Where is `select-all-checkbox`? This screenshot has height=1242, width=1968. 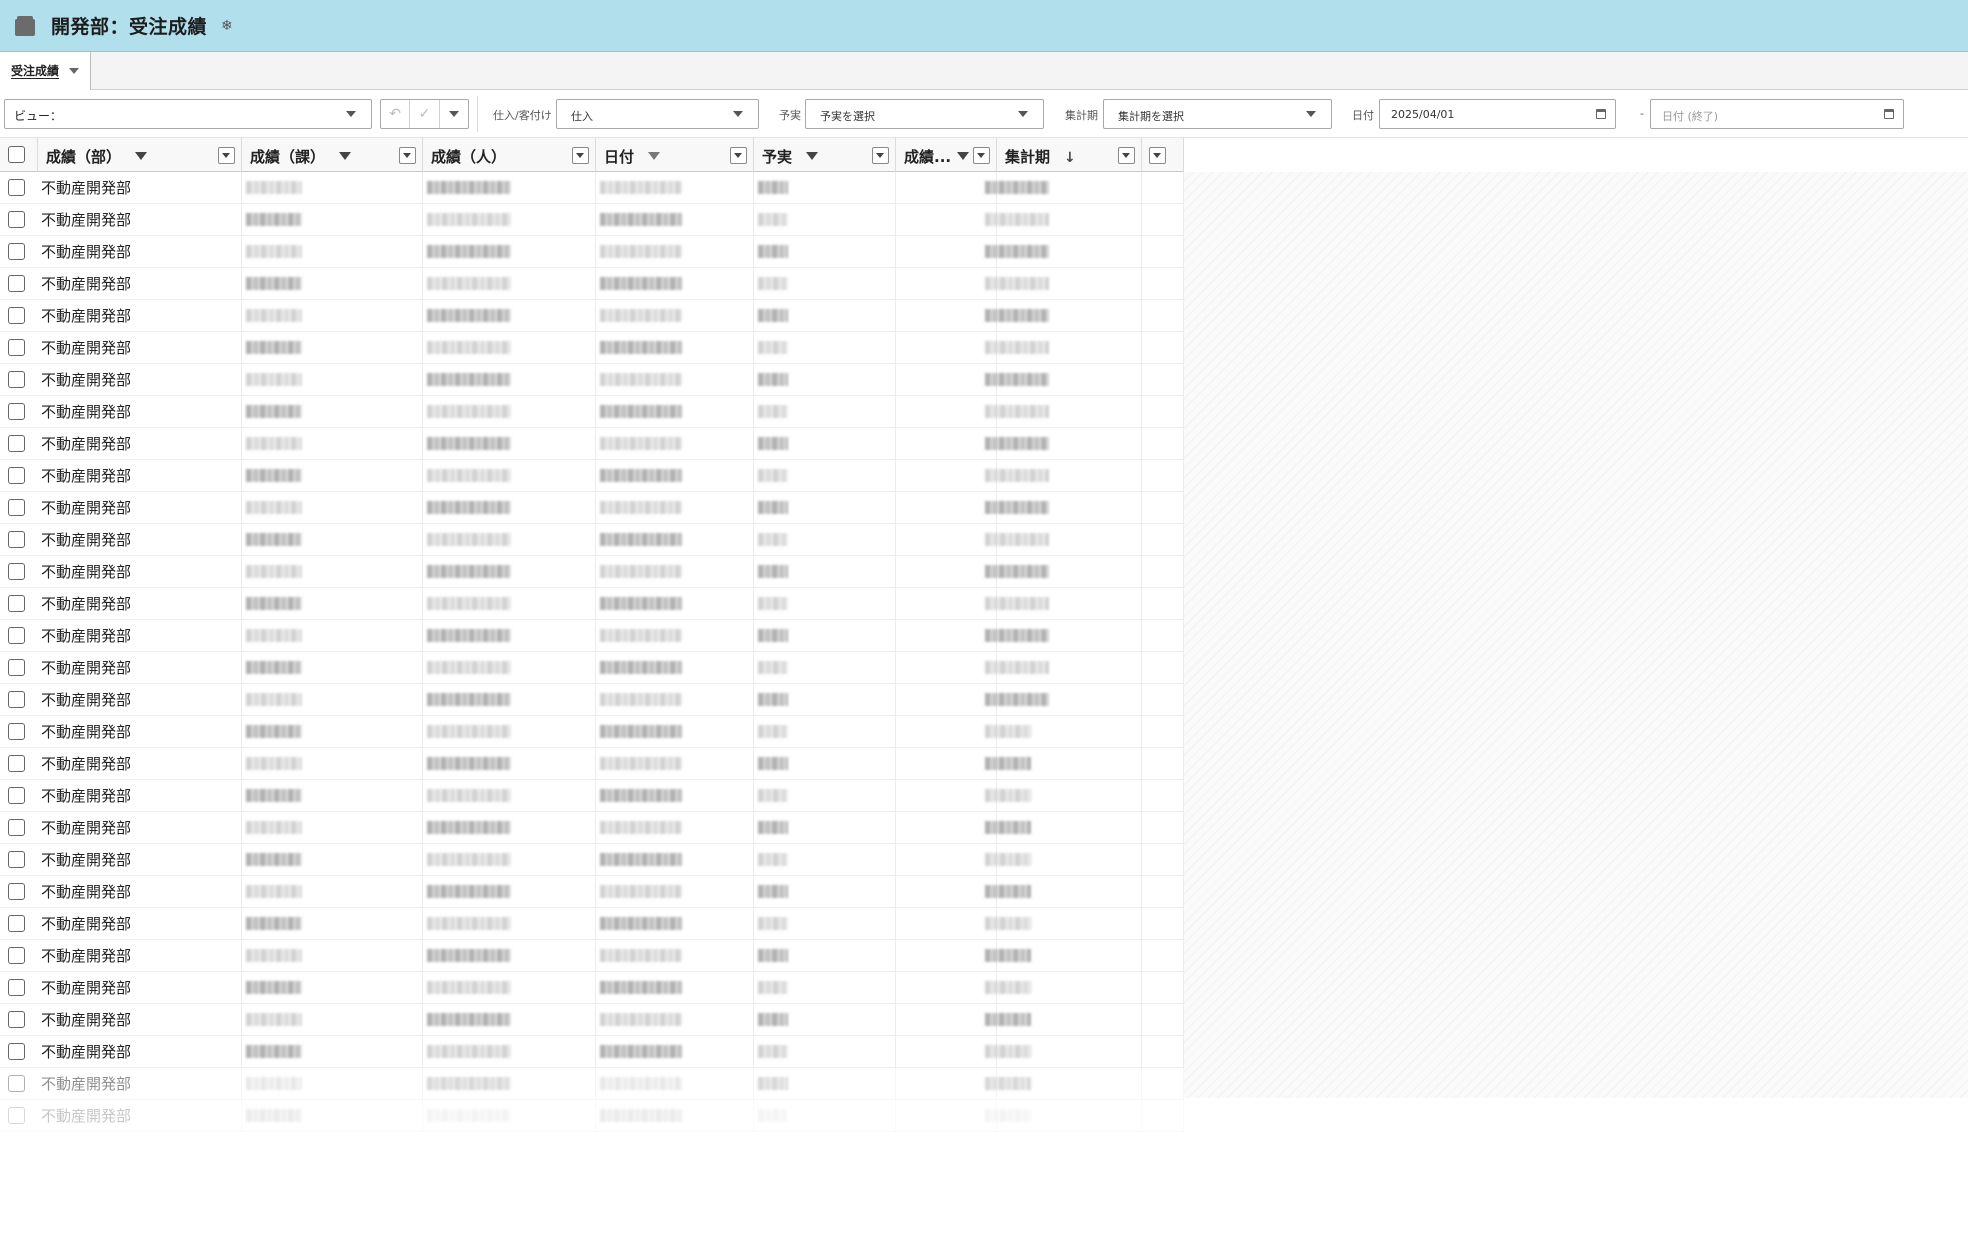
select-all-checkbox is located at coordinates (16, 154).